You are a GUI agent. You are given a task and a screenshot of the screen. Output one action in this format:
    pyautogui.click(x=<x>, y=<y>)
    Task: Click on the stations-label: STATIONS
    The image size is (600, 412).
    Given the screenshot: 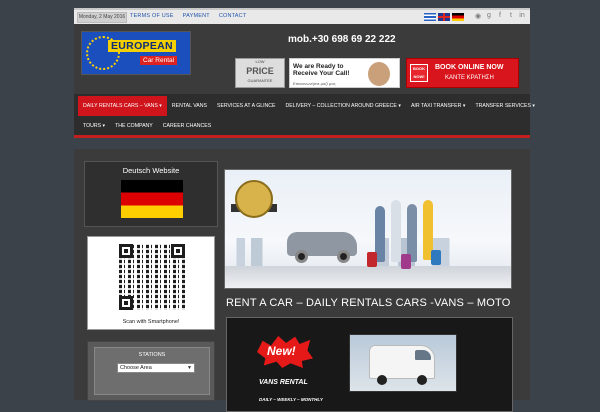 What is the action you would take?
    pyautogui.click(x=152, y=355)
    